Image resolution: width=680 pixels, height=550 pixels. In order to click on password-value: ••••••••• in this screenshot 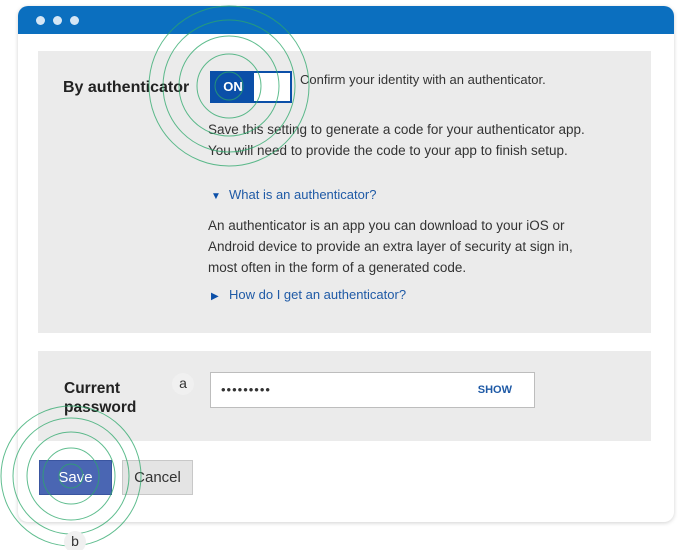, I will do `click(246, 389)`.